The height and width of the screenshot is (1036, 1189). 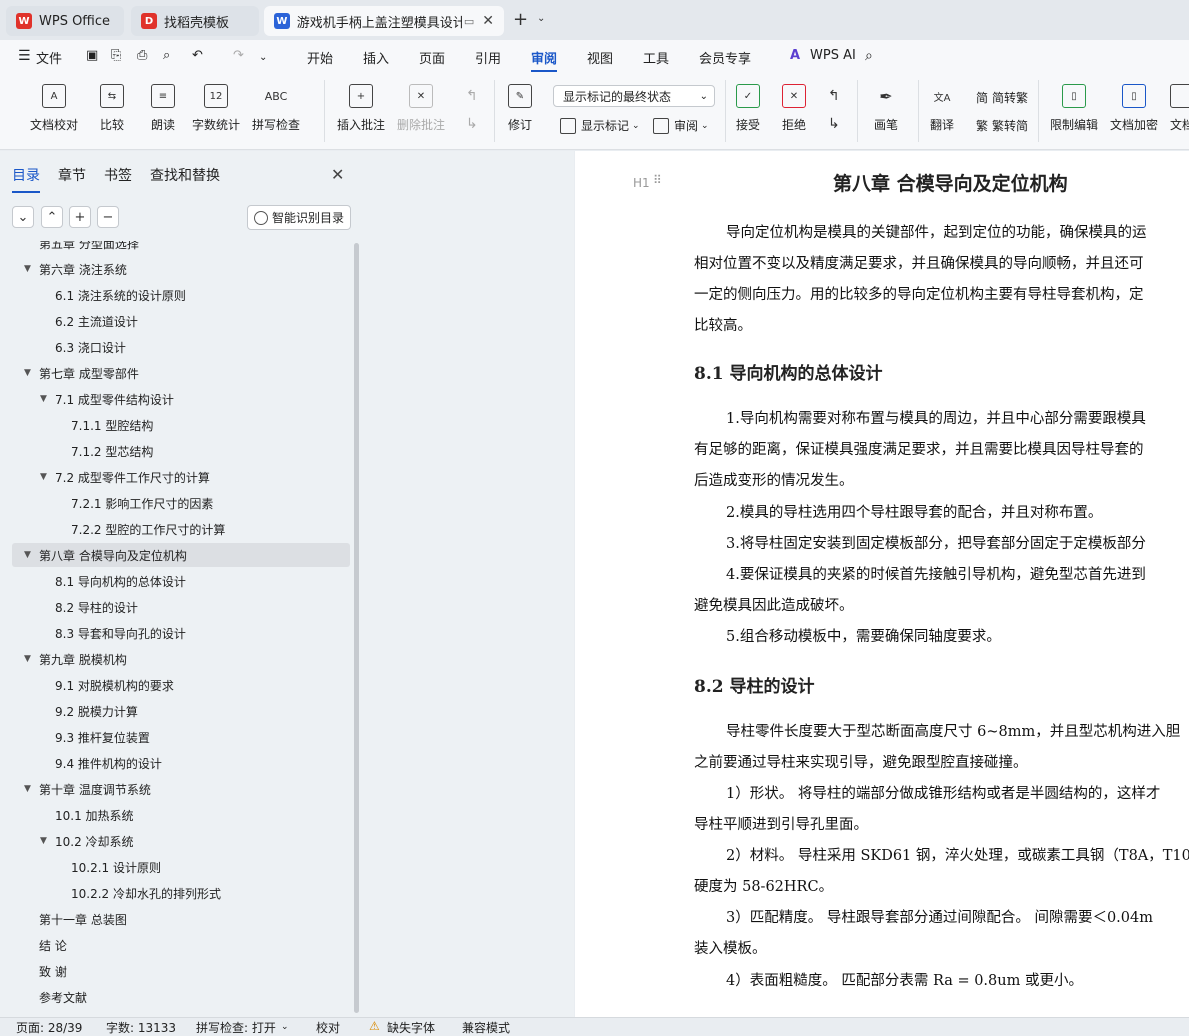 I want to click on toc-item: 6.1 浇注系统的设计原则, so click(x=175, y=295).